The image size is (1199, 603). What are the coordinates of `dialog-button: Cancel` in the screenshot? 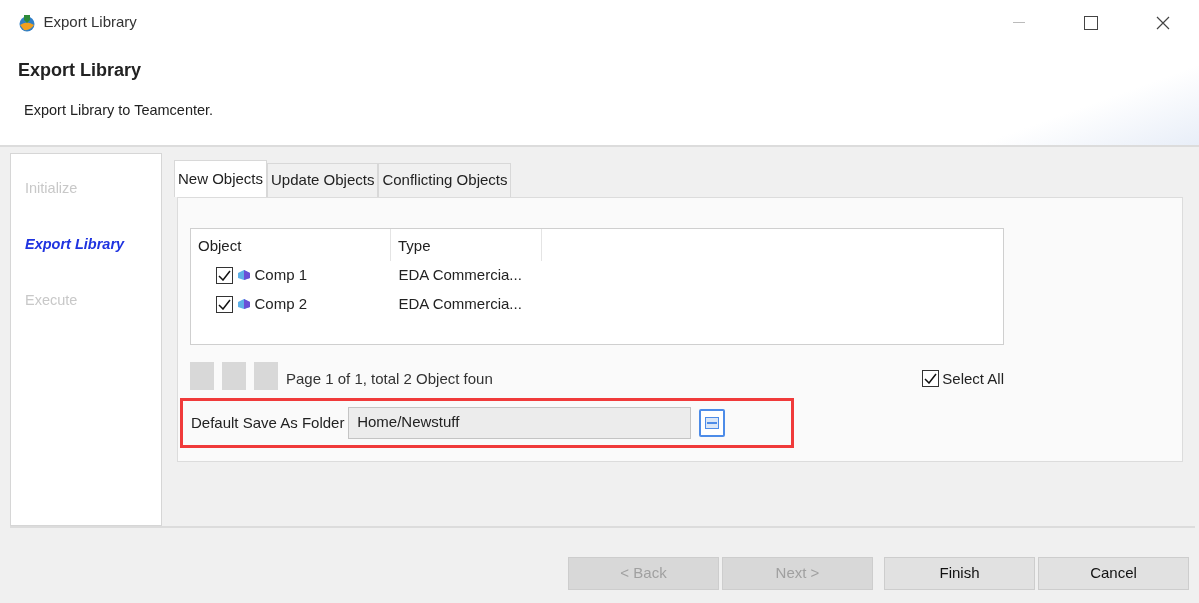 It's located at (1113, 573).